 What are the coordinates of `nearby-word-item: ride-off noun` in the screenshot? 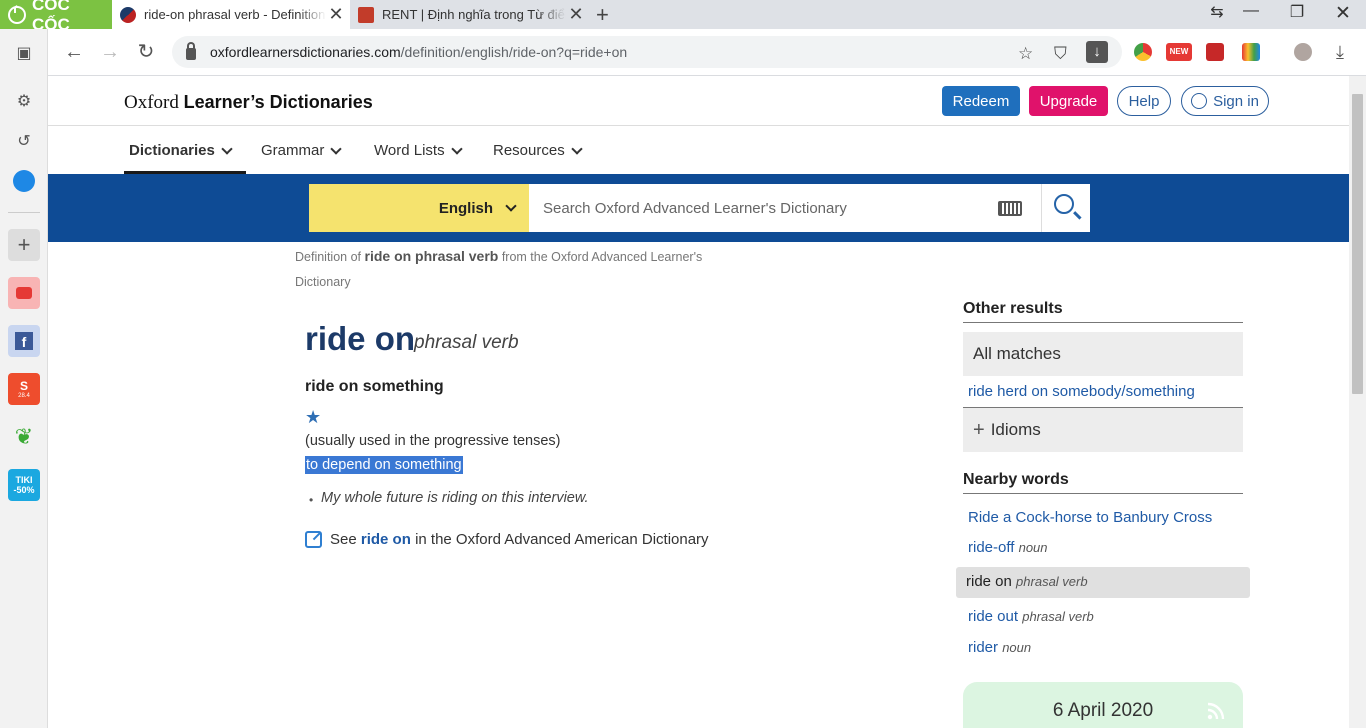 It's located at (1008, 547).